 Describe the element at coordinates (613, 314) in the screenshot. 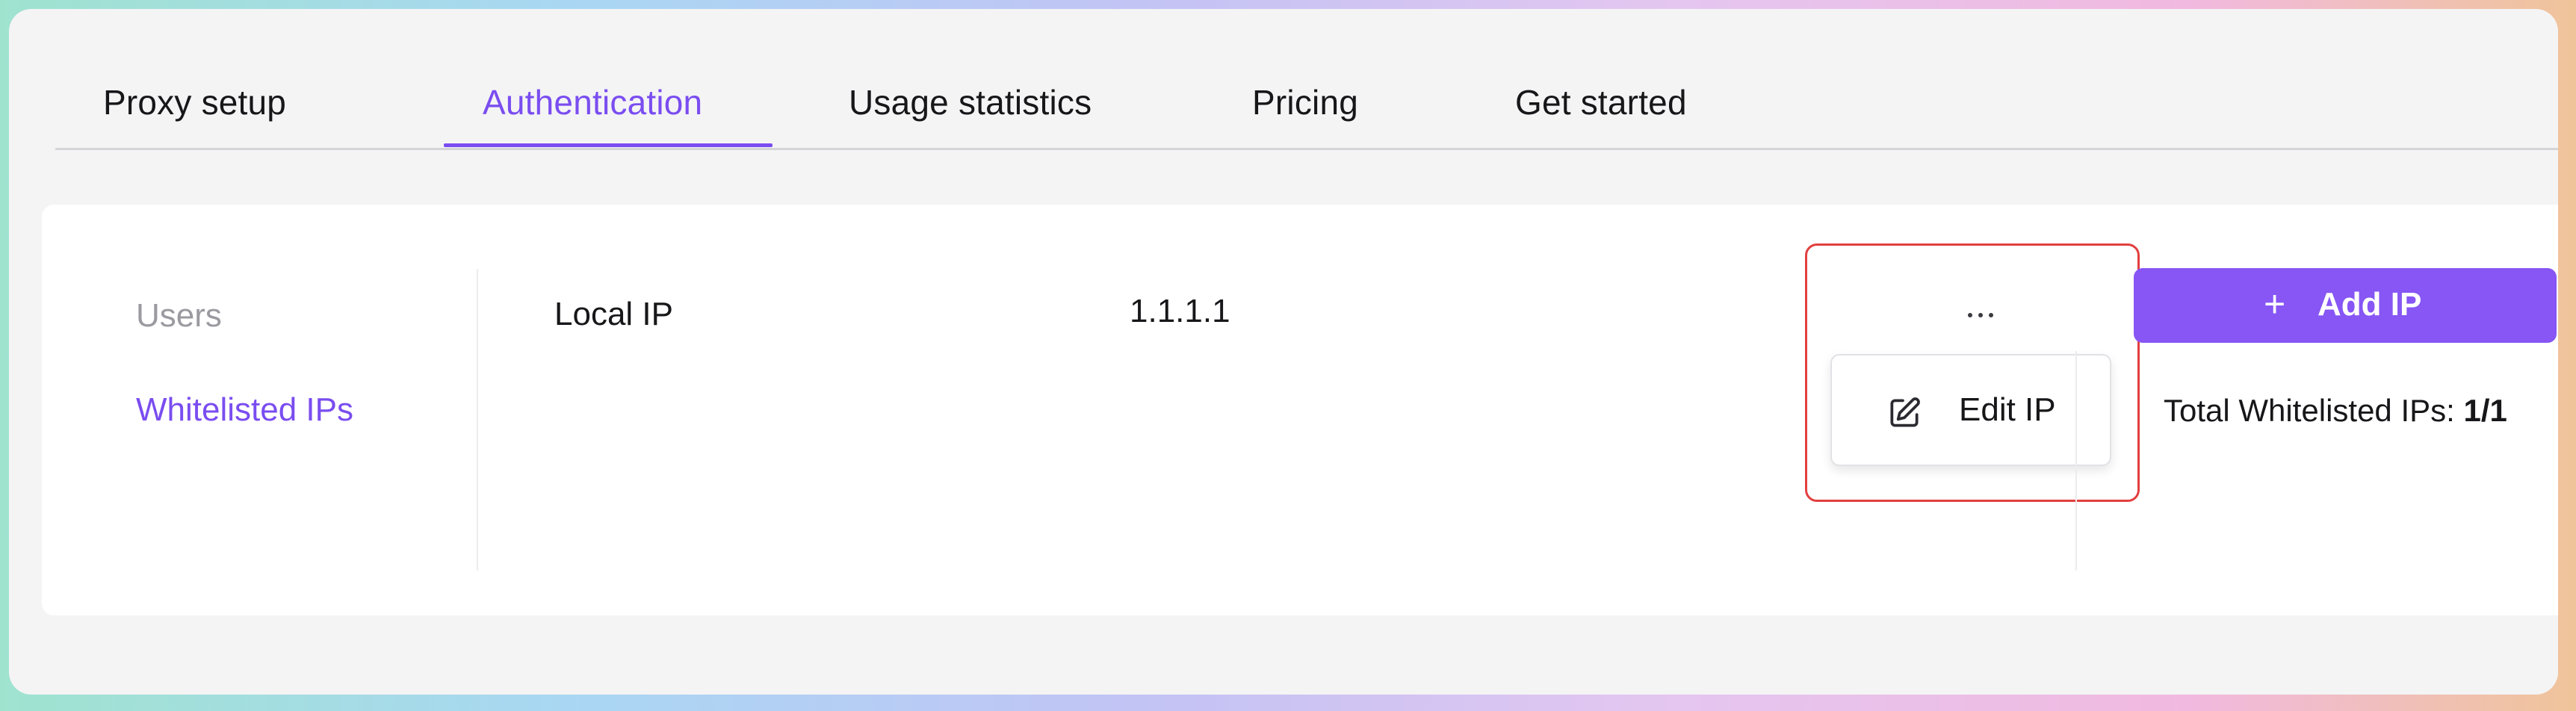

I see `ip-name-cell: Local IP` at that location.